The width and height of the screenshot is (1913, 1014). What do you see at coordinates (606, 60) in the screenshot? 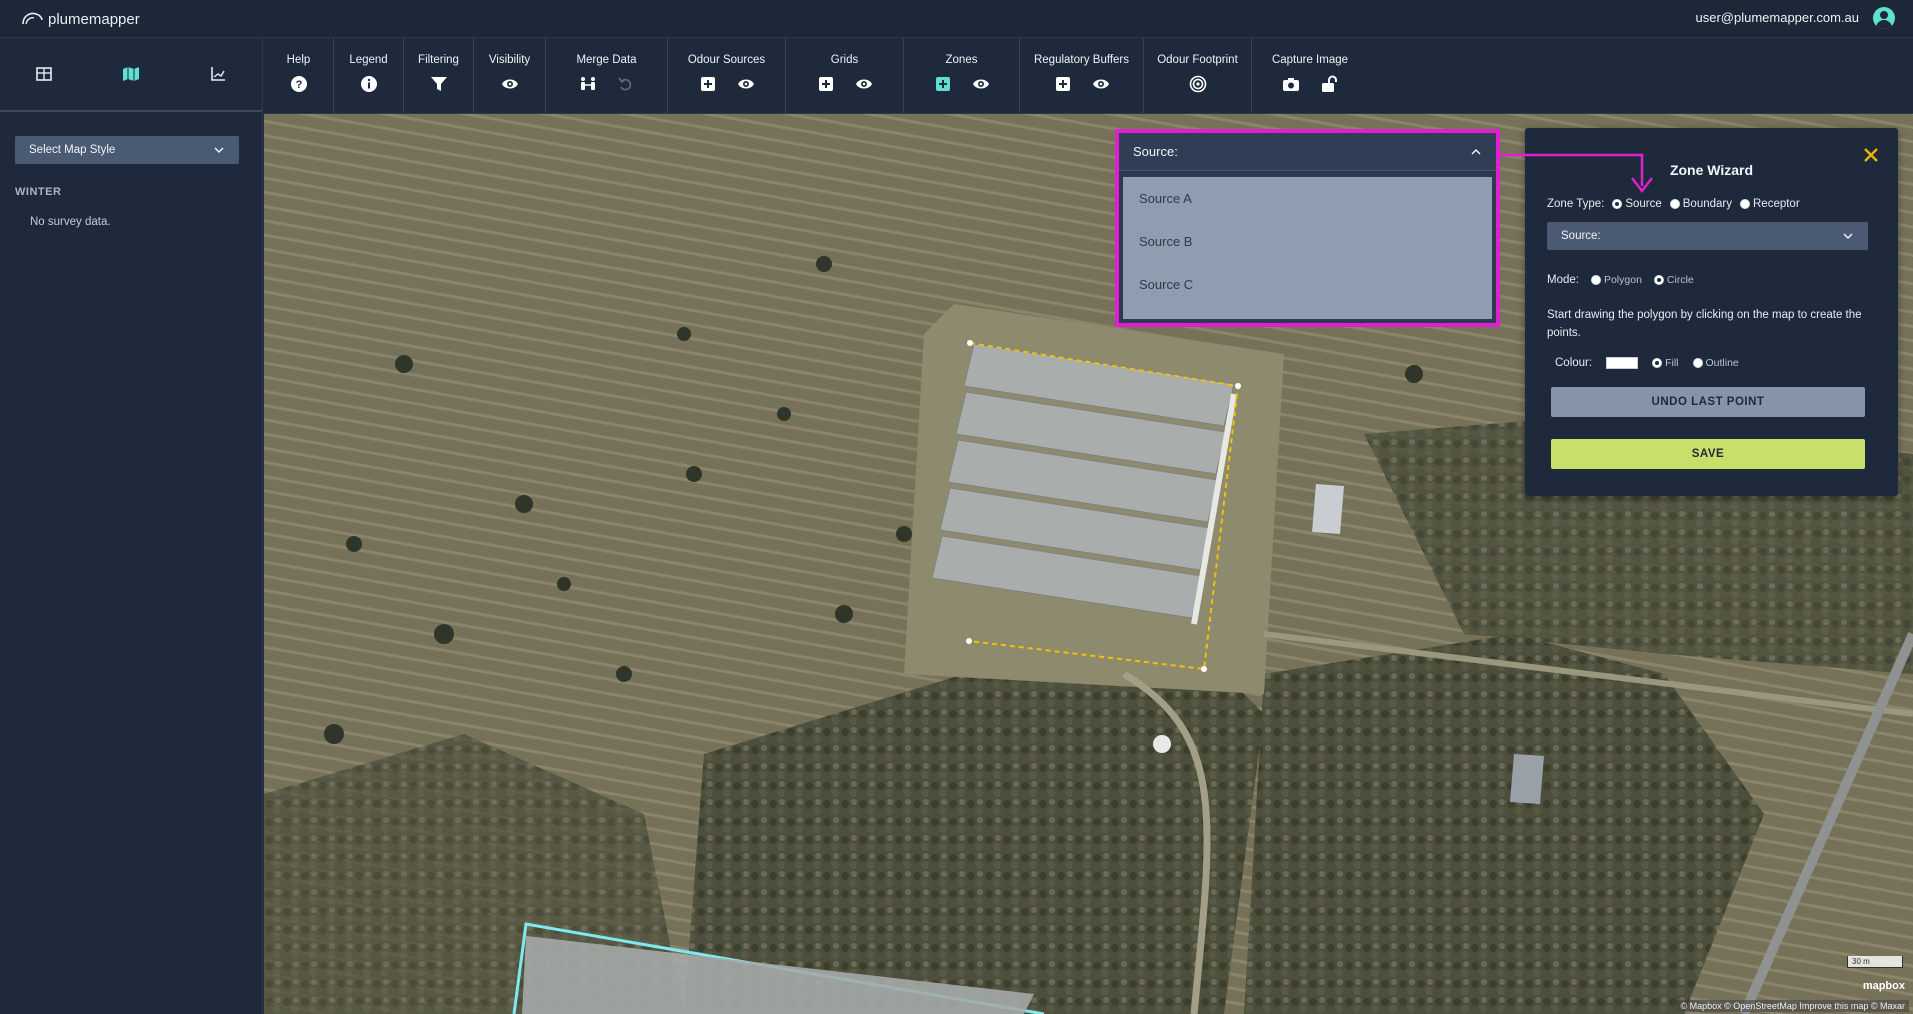
I see `merge-data-label: Merge Data` at bounding box center [606, 60].